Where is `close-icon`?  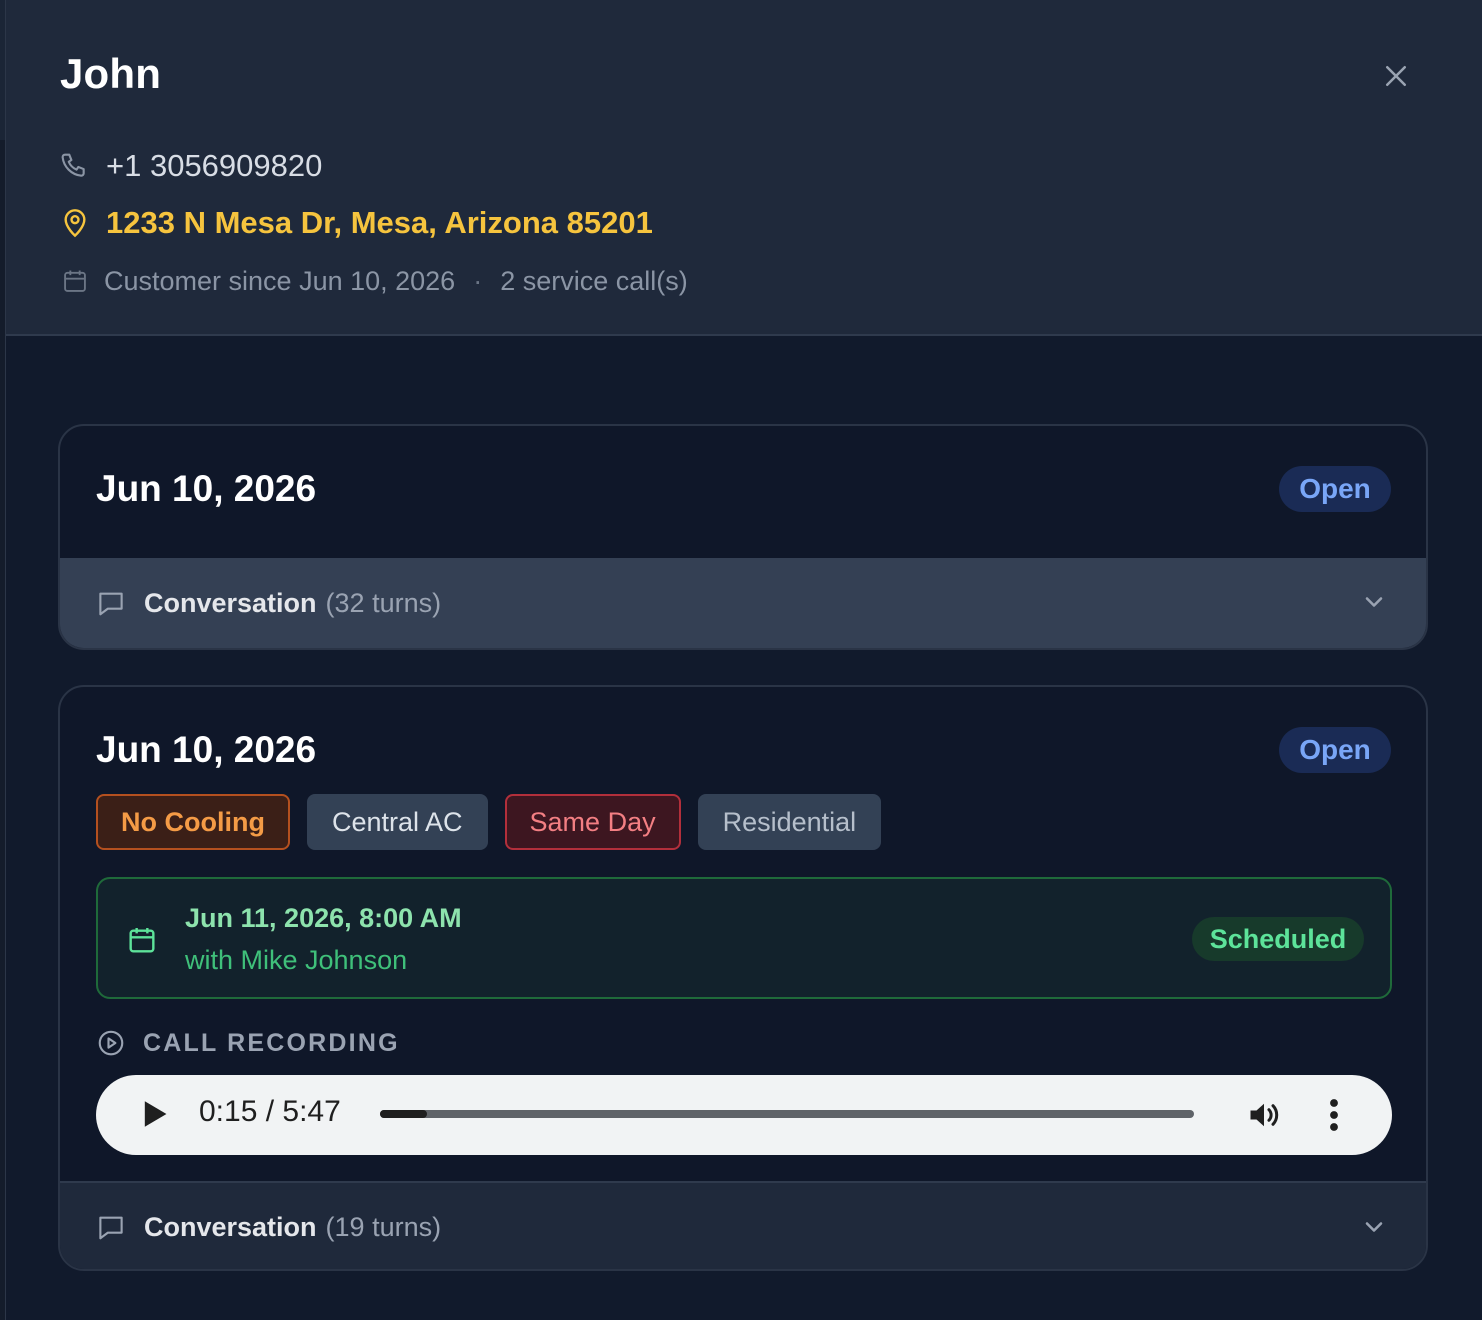 close-icon is located at coordinates (1396, 76).